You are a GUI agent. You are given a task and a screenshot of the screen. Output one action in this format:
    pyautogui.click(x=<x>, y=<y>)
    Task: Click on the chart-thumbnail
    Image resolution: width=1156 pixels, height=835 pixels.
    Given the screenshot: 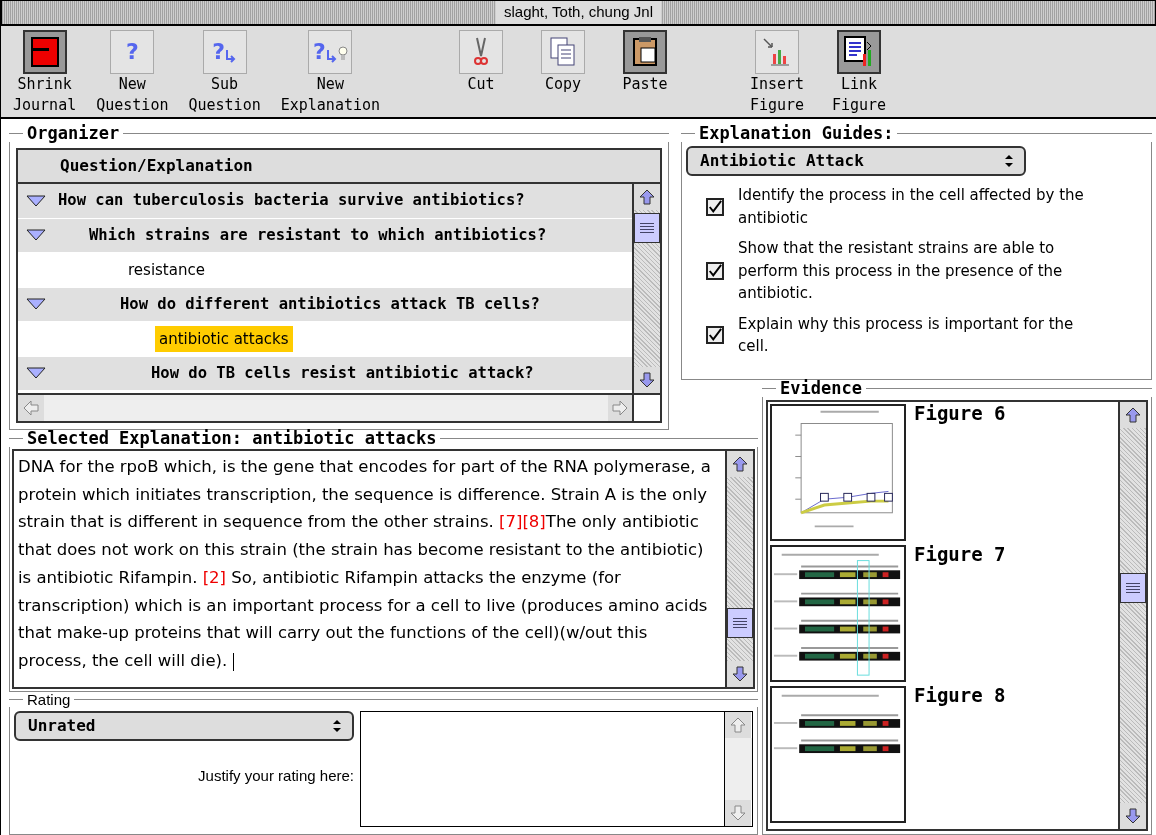 What is the action you would take?
    pyautogui.click(x=838, y=472)
    